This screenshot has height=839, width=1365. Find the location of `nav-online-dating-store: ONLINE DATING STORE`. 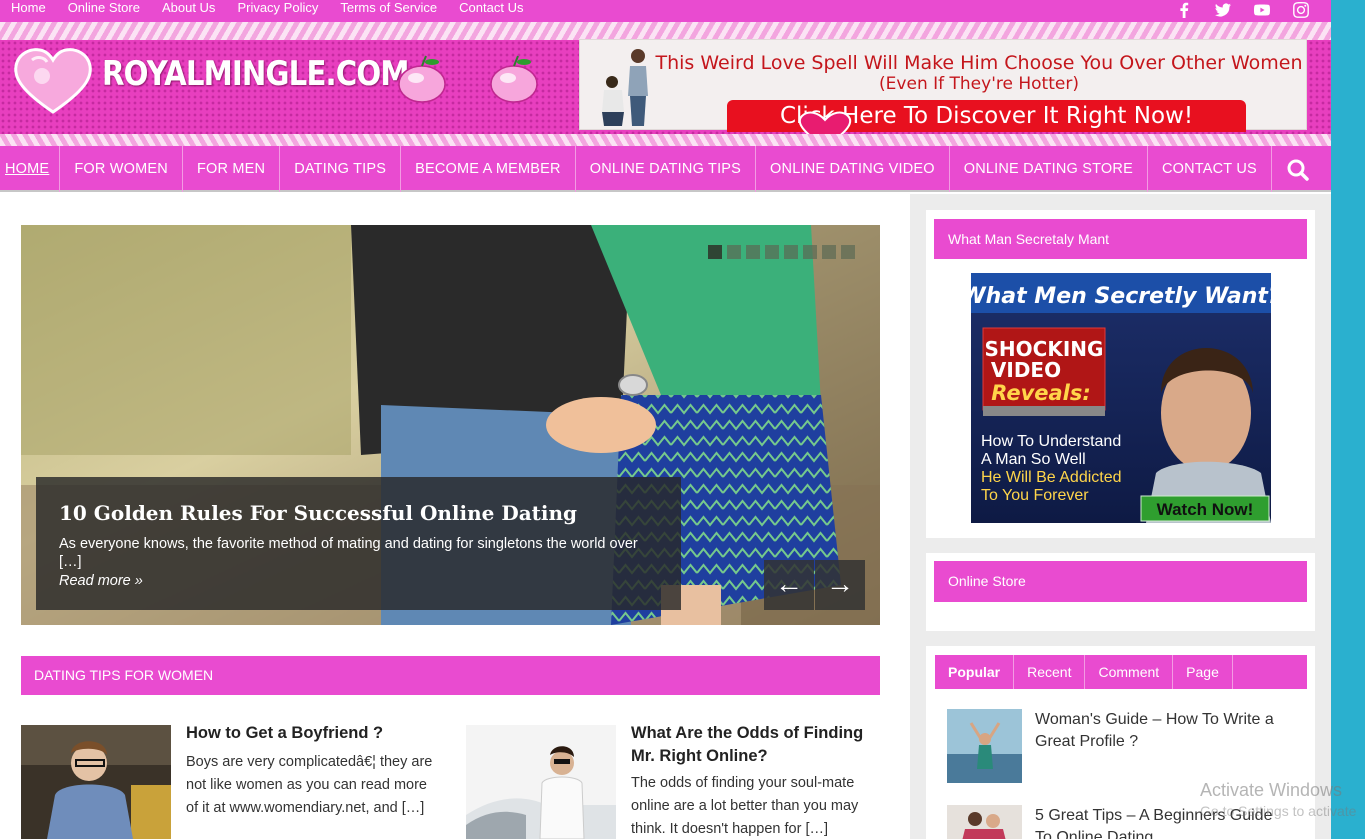

nav-online-dating-store: ONLINE DATING STORE is located at coordinates (1049, 169).